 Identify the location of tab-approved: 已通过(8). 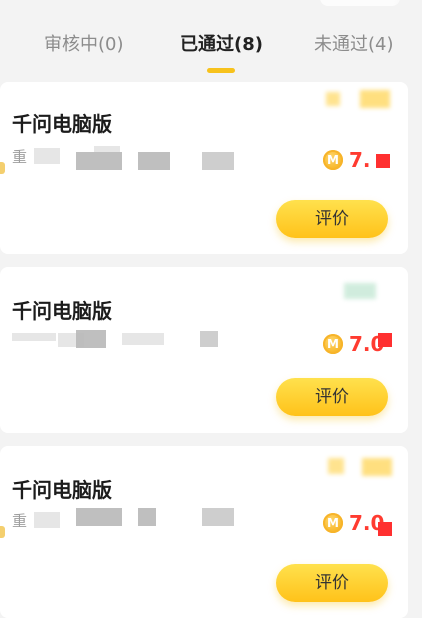
(221, 45).